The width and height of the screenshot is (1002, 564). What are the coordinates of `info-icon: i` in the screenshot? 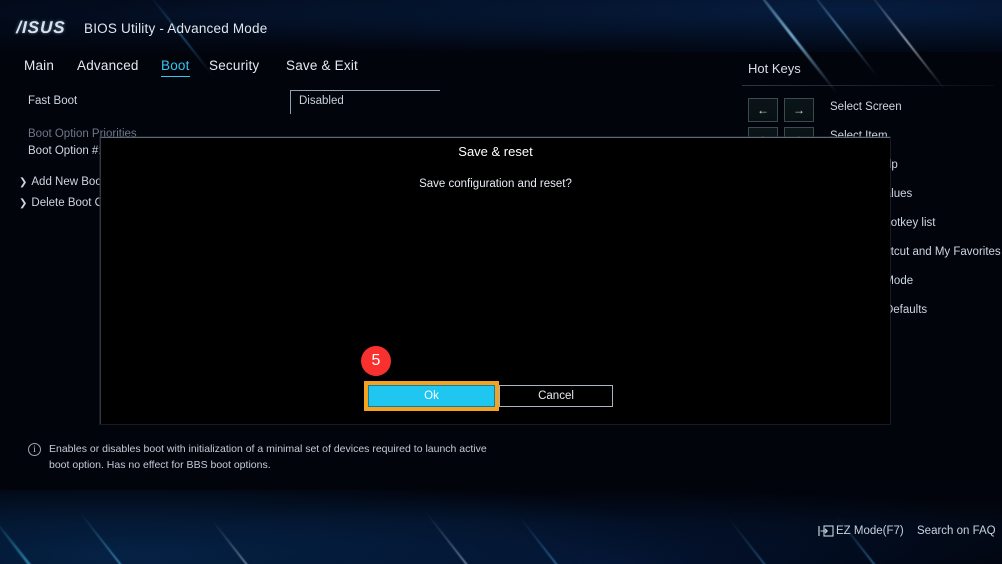 It's located at (34, 449).